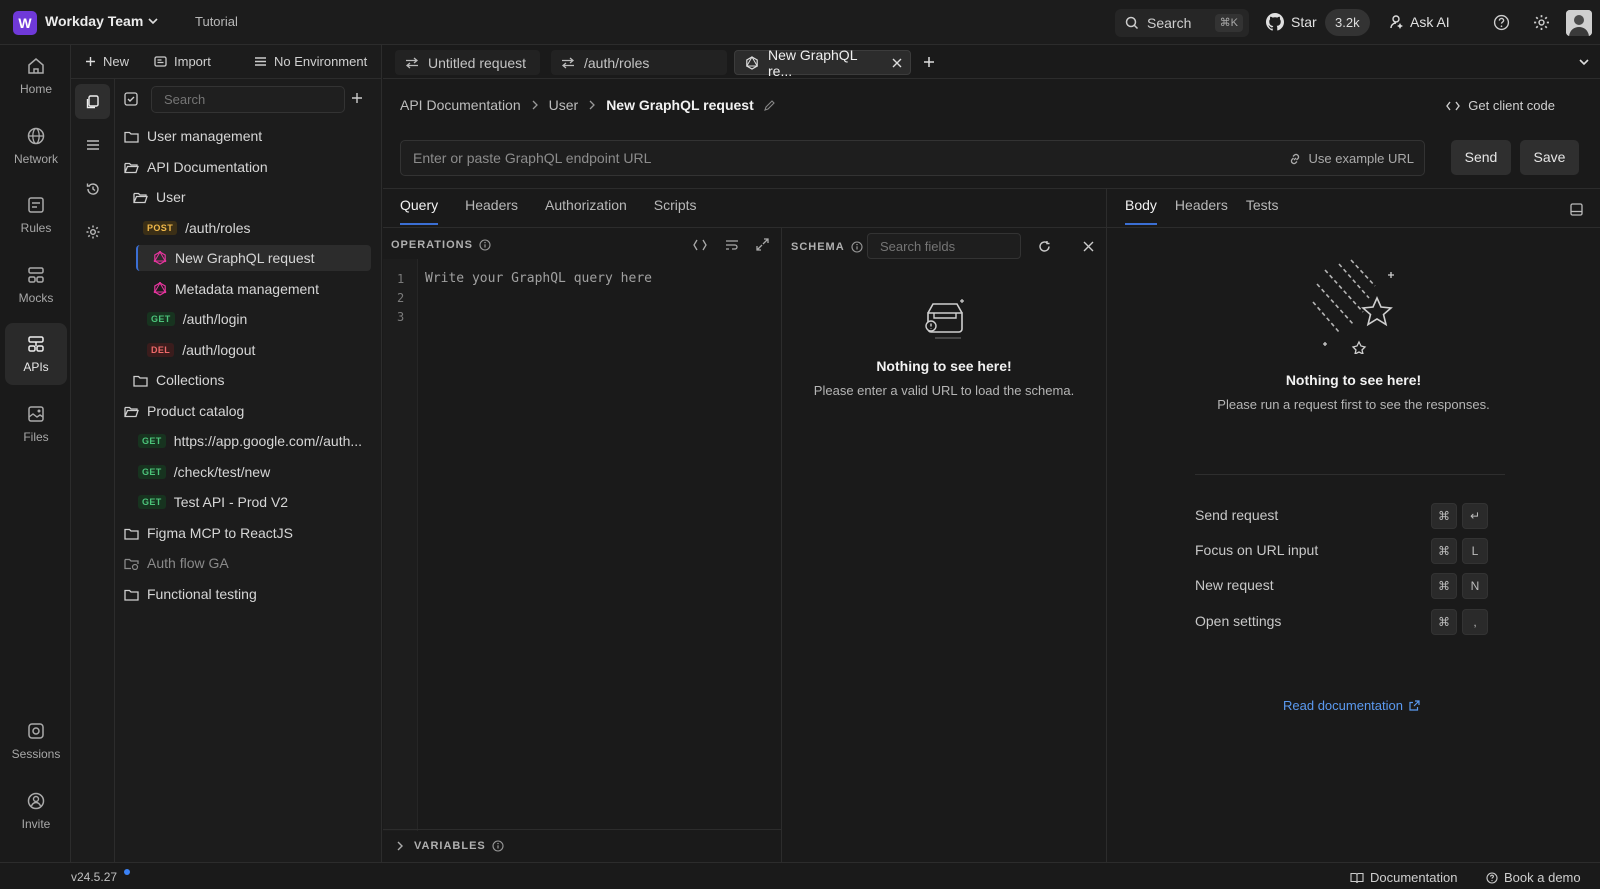  What do you see at coordinates (400, 545) in the screenshot?
I see `line-number-gutter: 1 2 3` at bounding box center [400, 545].